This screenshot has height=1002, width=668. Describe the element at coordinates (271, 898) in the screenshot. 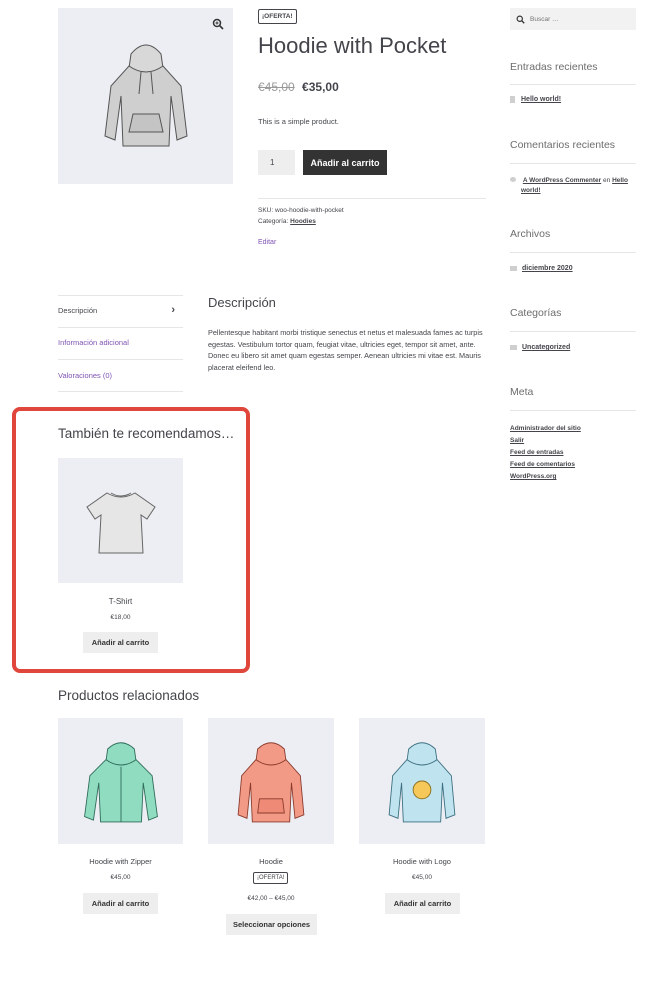

I see `related-product-price-2: €42,00 – €45,00` at that location.